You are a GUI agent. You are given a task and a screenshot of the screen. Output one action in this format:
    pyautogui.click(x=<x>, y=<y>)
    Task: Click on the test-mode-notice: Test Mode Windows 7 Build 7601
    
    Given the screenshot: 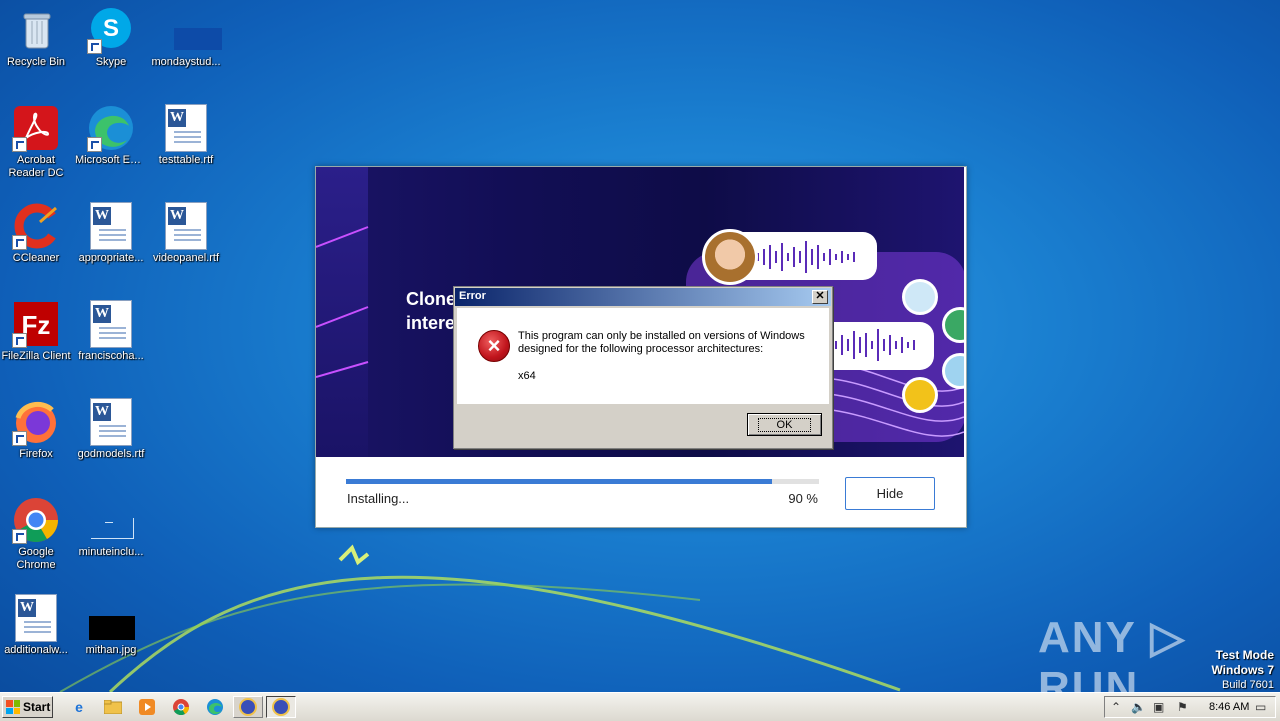 What is the action you would take?
    pyautogui.click(x=1242, y=670)
    